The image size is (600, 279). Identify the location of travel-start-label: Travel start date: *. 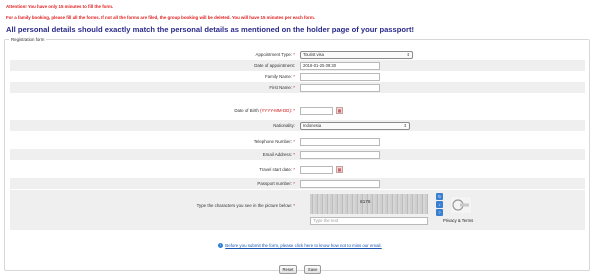
(277, 169).